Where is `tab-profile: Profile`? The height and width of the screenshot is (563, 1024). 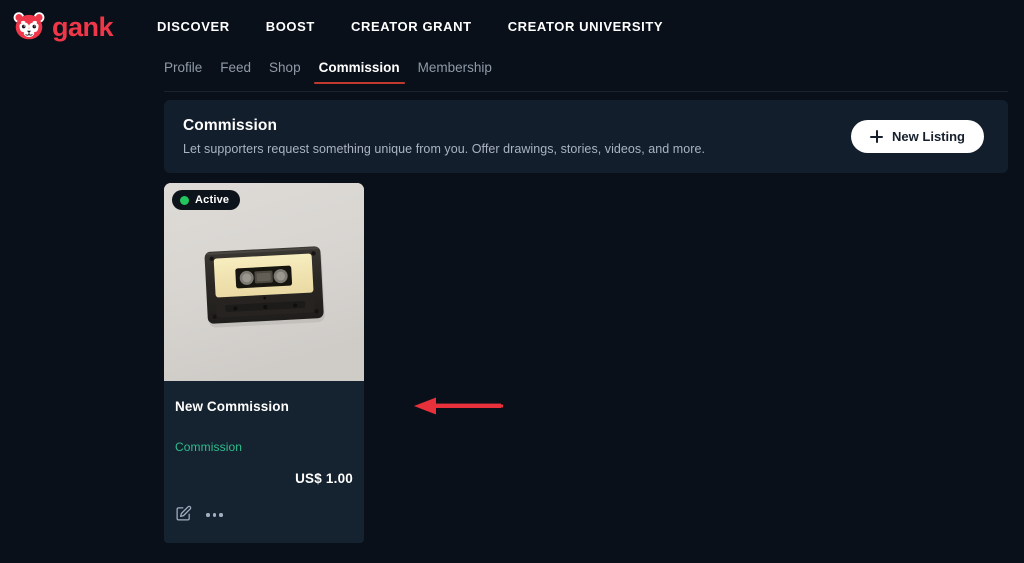 tab-profile: Profile is located at coordinates (187, 72).